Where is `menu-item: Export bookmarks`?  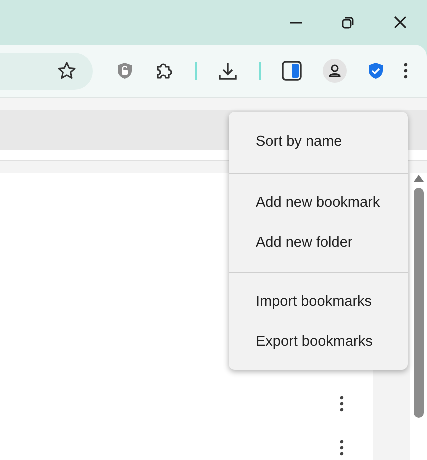
menu-item: Export bookmarks is located at coordinates (318, 342).